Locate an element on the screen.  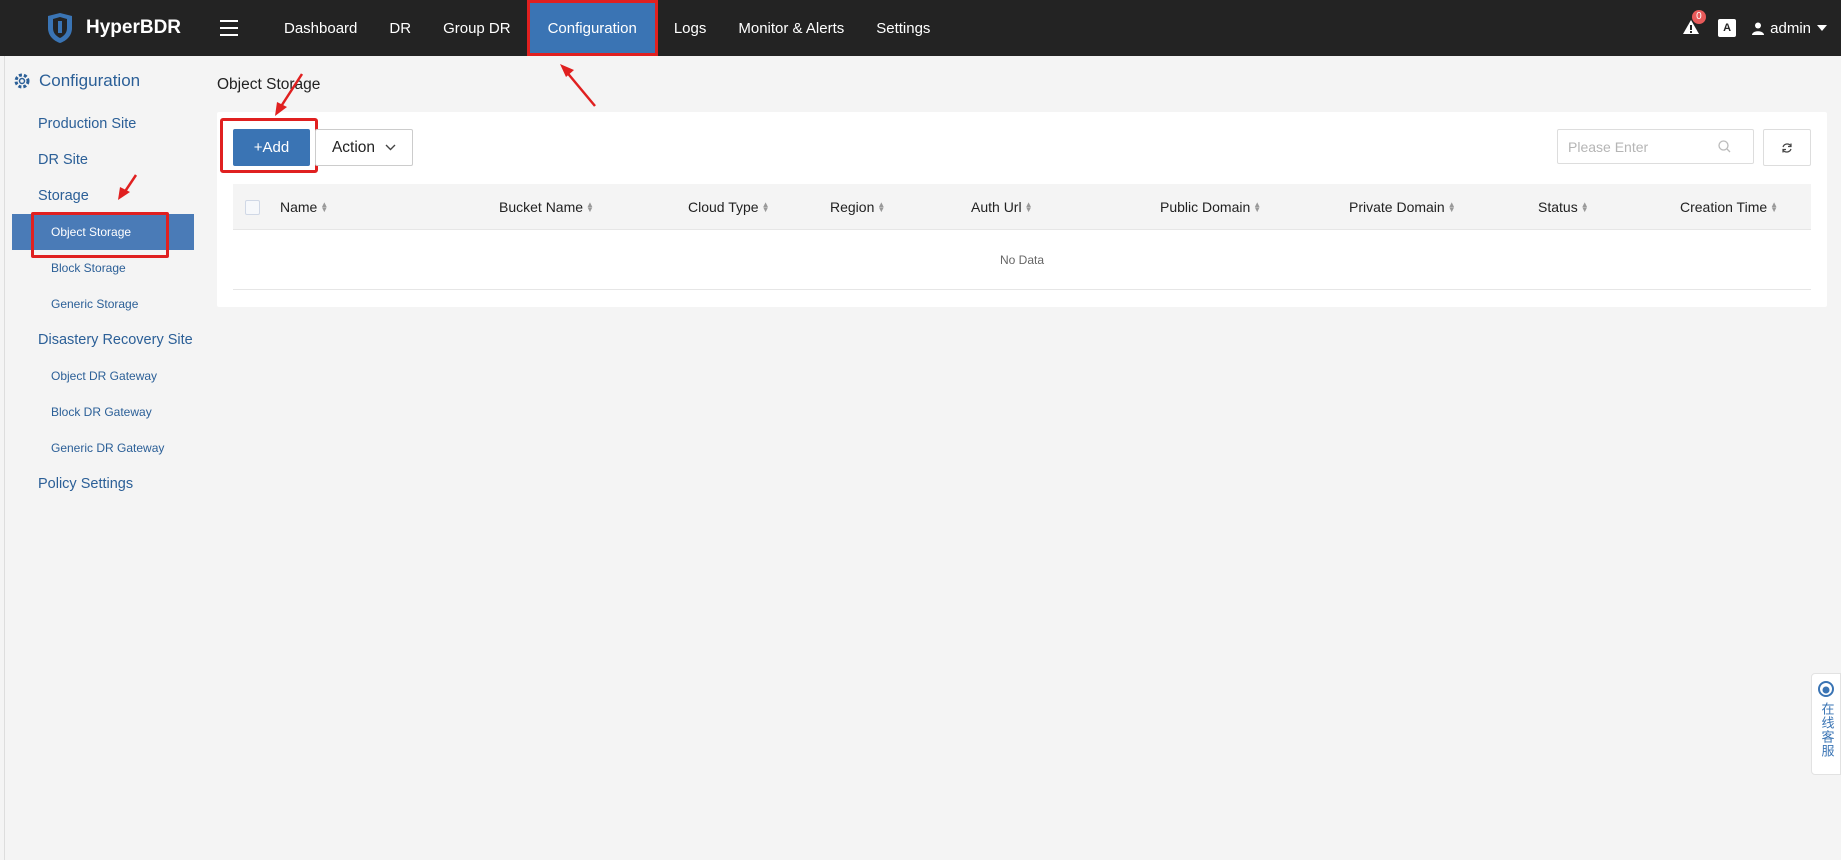
column-auth-url: Auth Url ▲ ▼ is located at coordinates (1002, 207).